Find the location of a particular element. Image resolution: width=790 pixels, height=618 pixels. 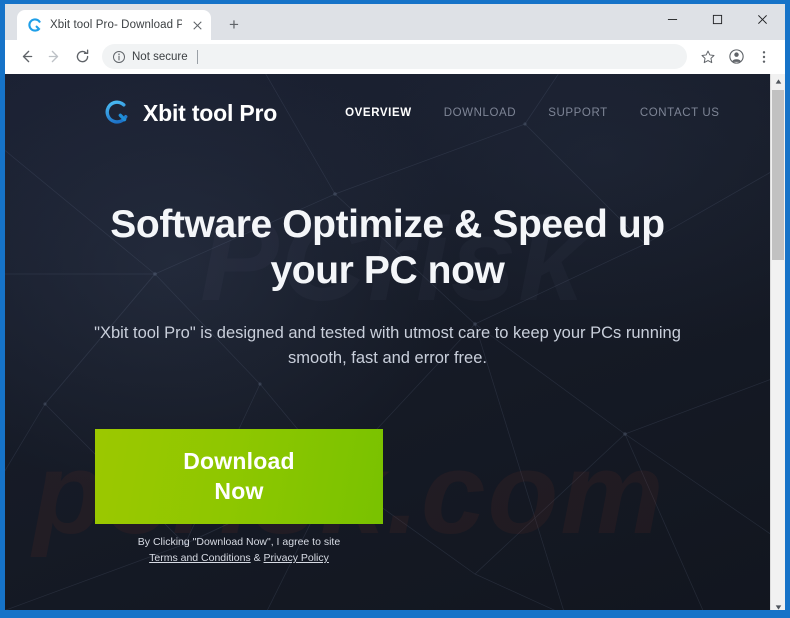

download-button-line1: Download is located at coordinates (239, 461).